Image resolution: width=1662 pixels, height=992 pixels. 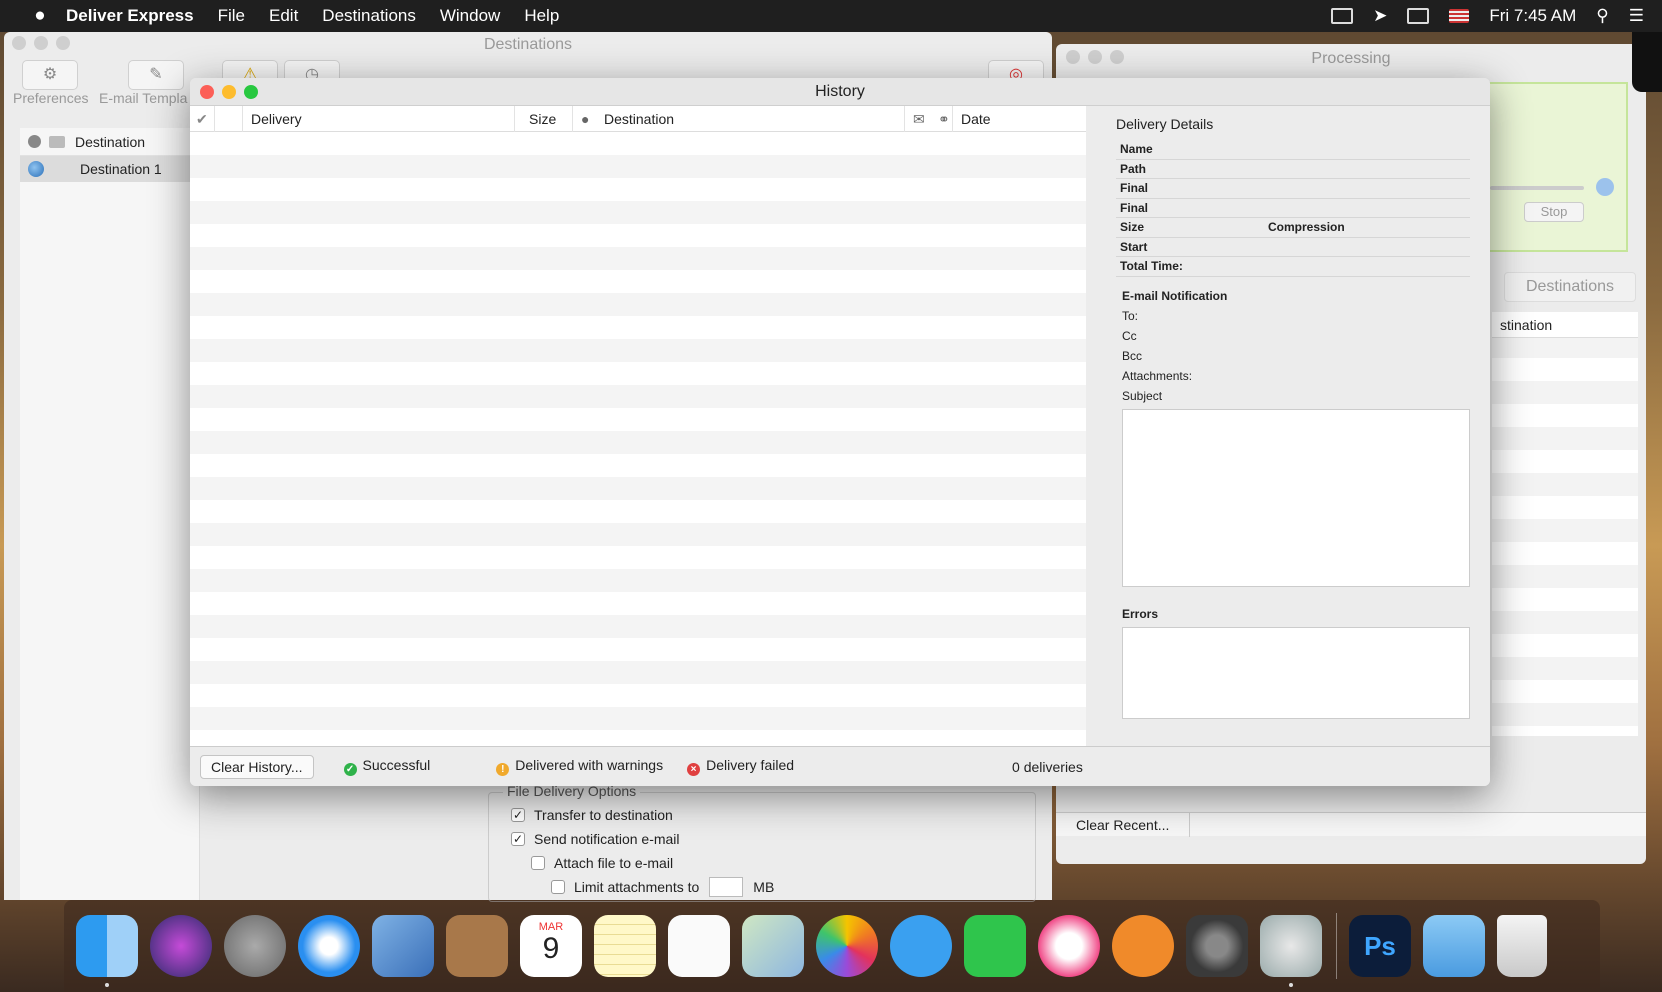 I want to click on destination-sidebar: Destination Destination 1, so click(x=110, y=514).